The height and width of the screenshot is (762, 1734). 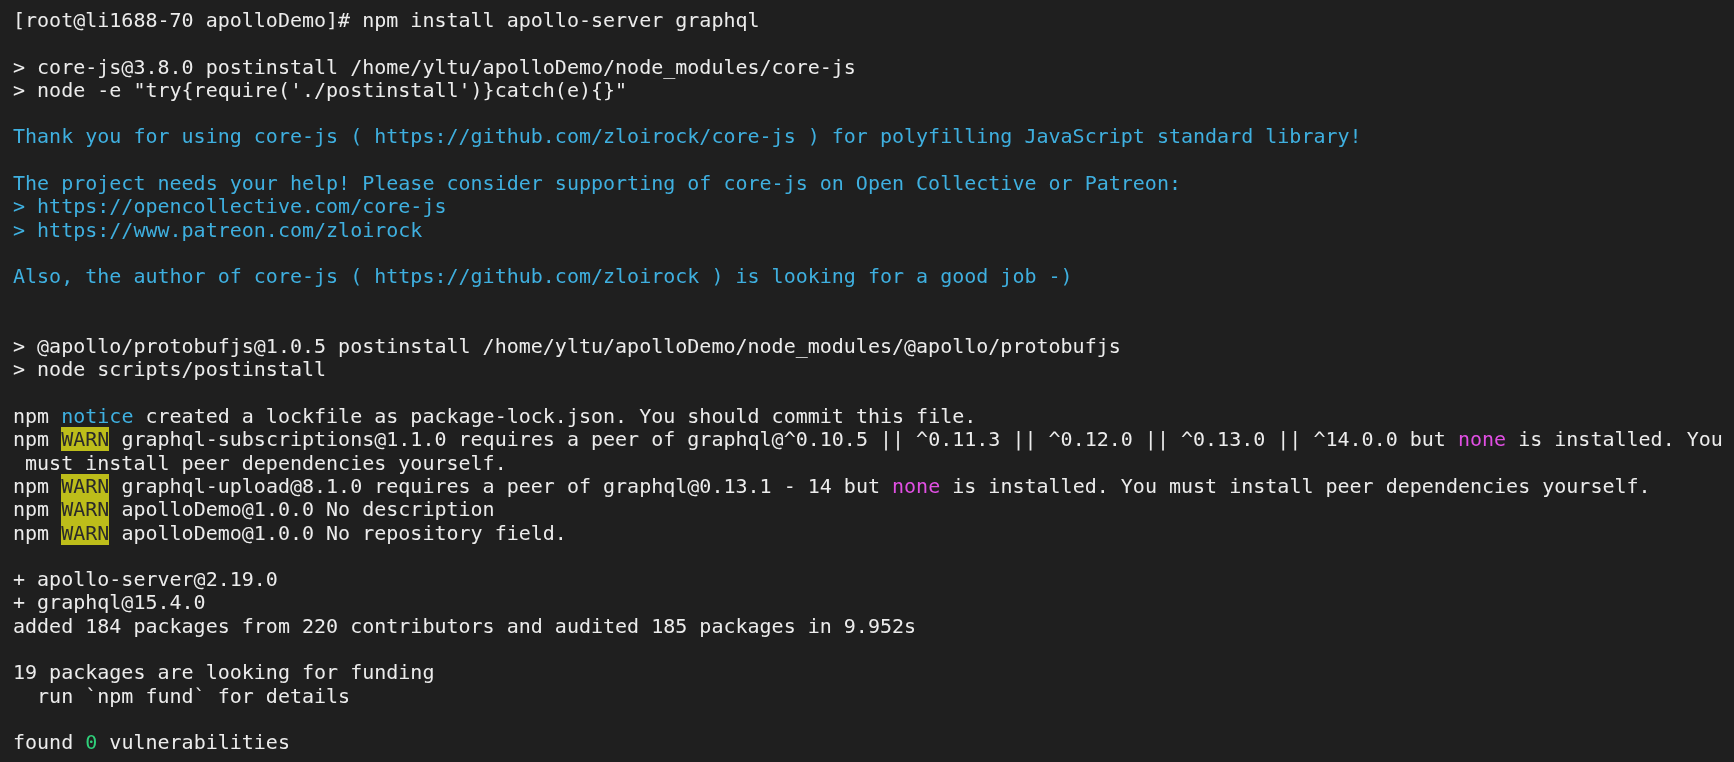 I want to click on terminal-line: npm WARN graphql-subscriptions@1.1.0 requires a peer of graphql@^0.10.5 || ^0.11.3 || ^0.12.0 || ^0.13.0 || ^14.0.0 but none is installed. You, so click(x=868, y=440).